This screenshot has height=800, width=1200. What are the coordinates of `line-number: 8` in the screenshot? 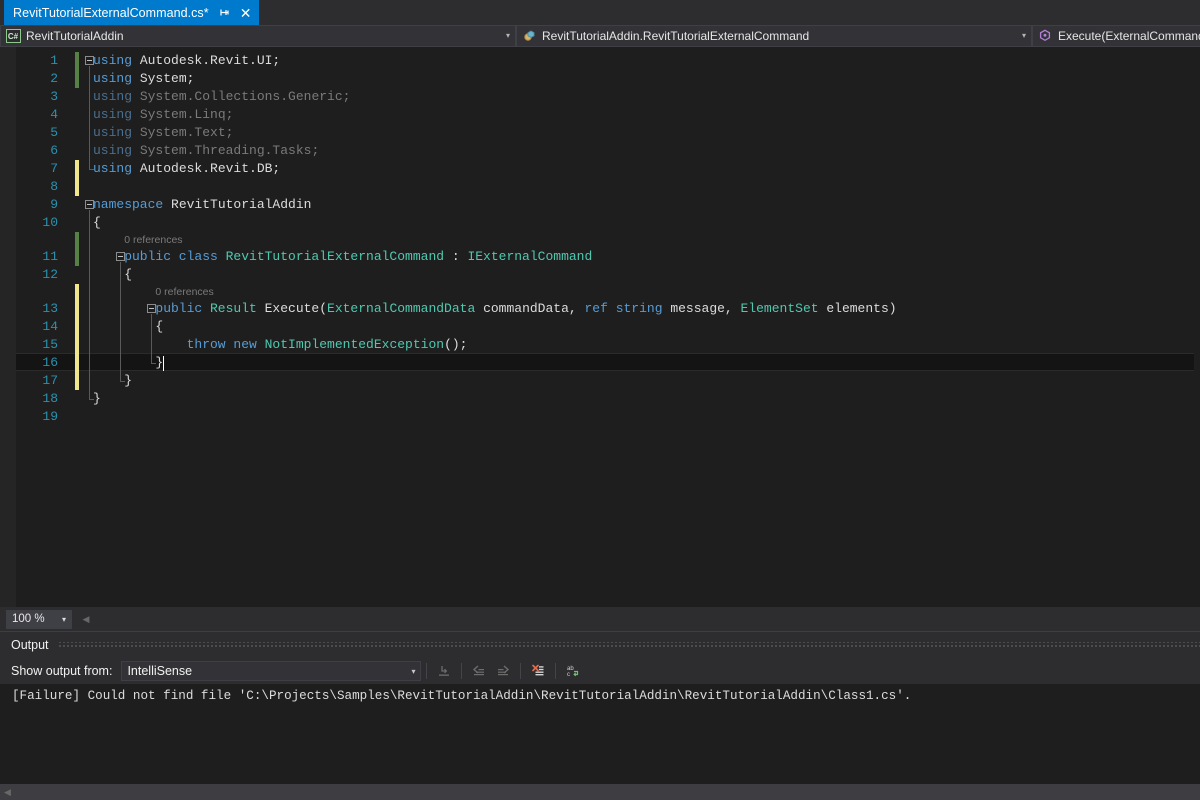 It's located at (54, 186).